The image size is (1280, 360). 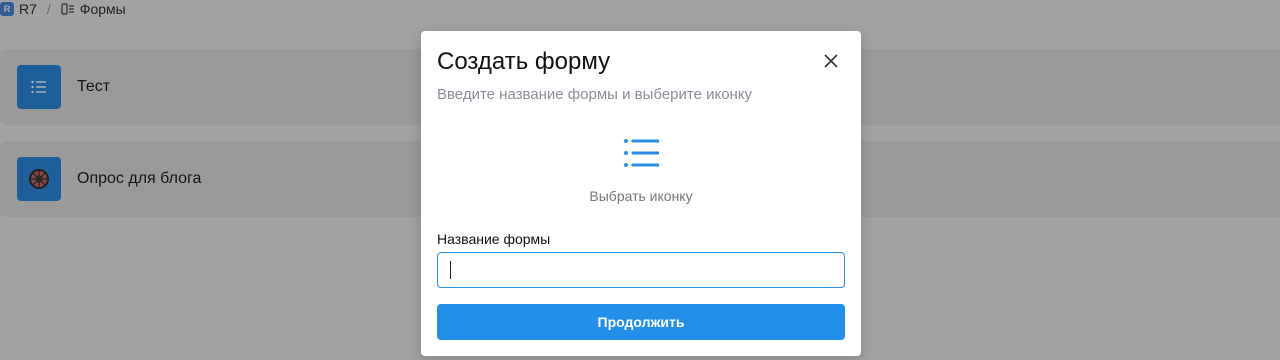 What do you see at coordinates (641, 170) in the screenshot?
I see `icon-picker: Выбрать иконку` at bounding box center [641, 170].